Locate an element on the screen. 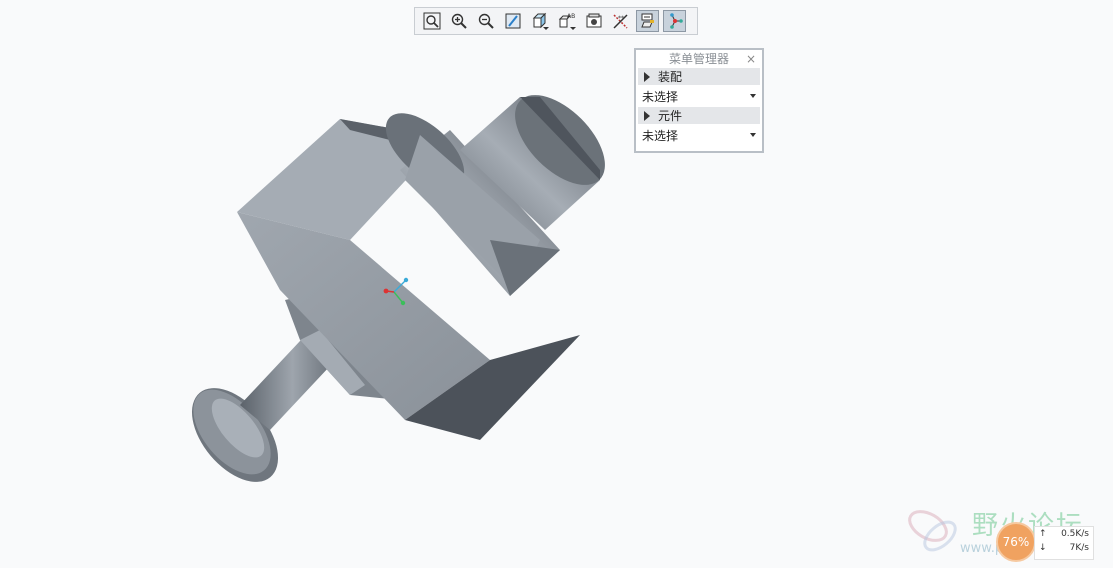  usage-percent-badge: 76% is located at coordinates (1016, 542).